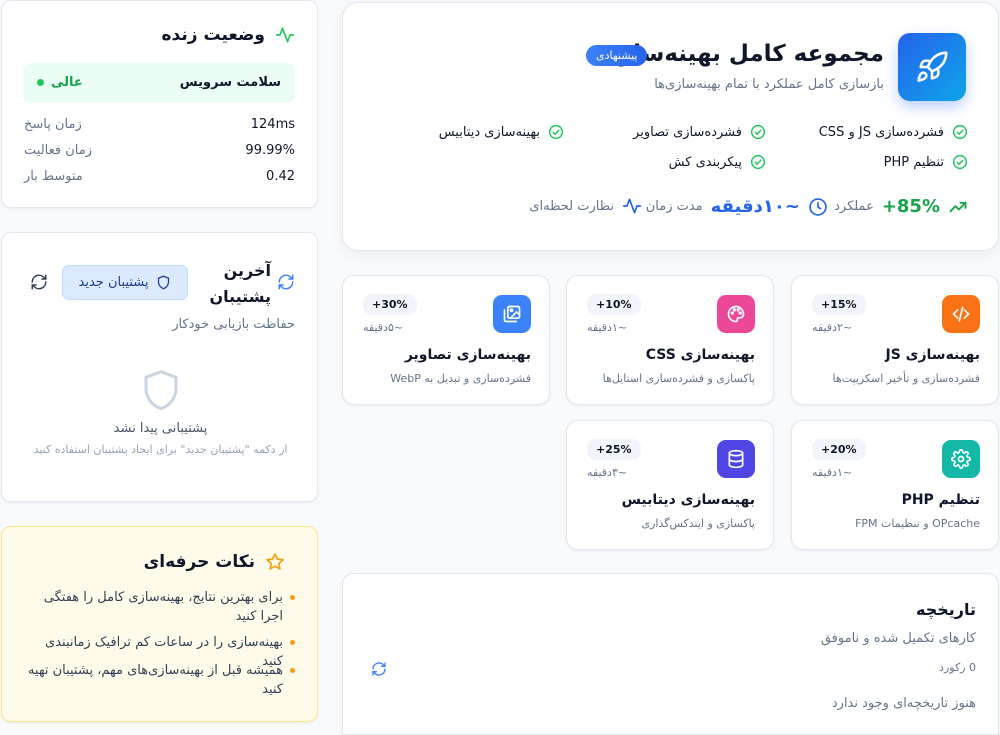 The height and width of the screenshot is (735, 1000). What do you see at coordinates (160, 428) in the screenshot?
I see `empty-state-title: پشتیبانی پیدا نشد` at bounding box center [160, 428].